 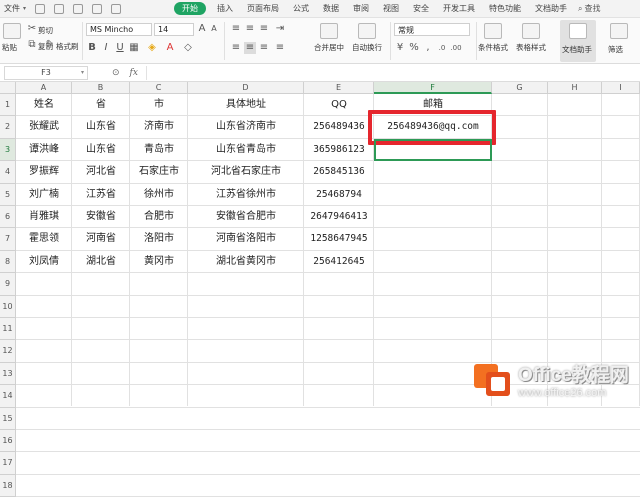 I want to click on format-painter-button: 格式刷, so click(x=67, y=46).